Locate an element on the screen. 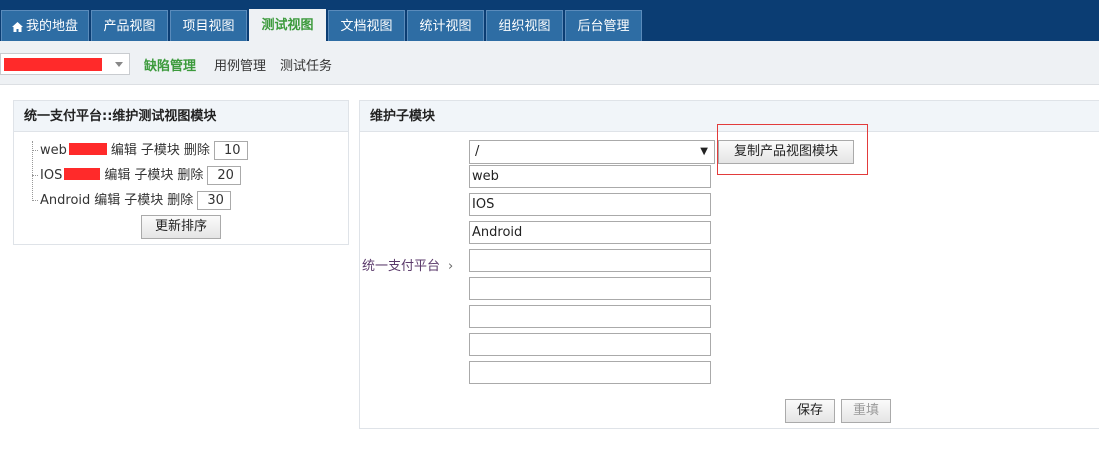 The width and height of the screenshot is (1099, 455). tab-label: 项目视图 is located at coordinates (208, 26).